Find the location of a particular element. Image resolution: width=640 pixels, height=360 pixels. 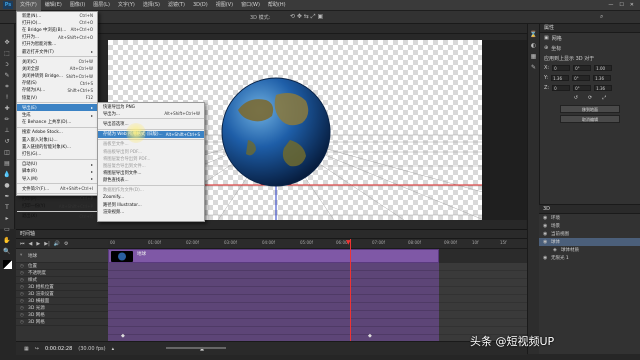

menu-item-close: 关闭(C) Ctrl+W is located at coordinates (57, 61).